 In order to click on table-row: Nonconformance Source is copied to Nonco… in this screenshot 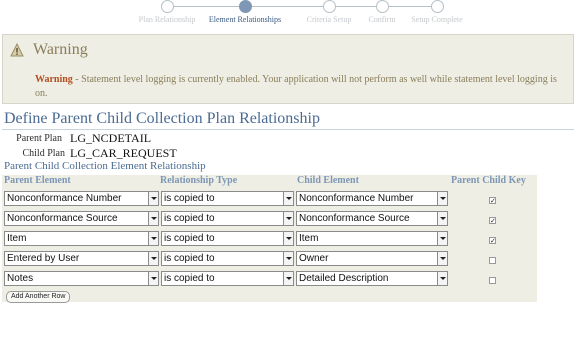, I will do `click(269, 221)`.